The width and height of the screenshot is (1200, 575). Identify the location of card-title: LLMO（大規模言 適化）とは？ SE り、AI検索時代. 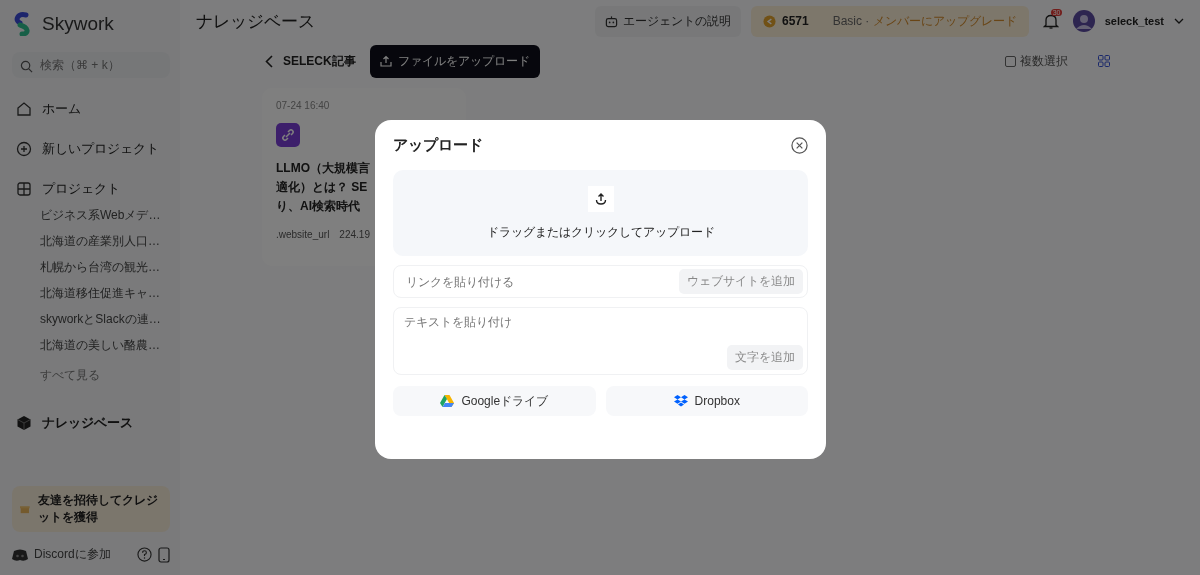
(323, 188).